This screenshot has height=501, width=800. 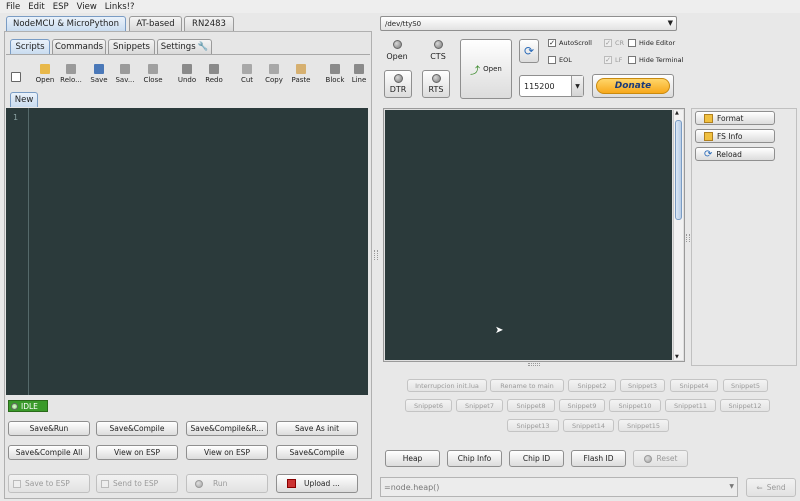 I want to click on snippet-button: Snippet4, so click(x=694, y=385).